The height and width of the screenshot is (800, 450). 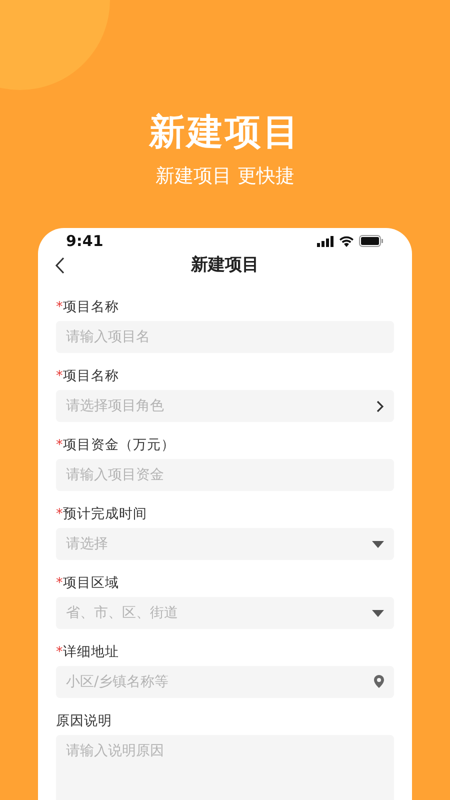 What do you see at coordinates (225, 767) in the screenshot?
I see `text-area: 请输入说明原因` at bounding box center [225, 767].